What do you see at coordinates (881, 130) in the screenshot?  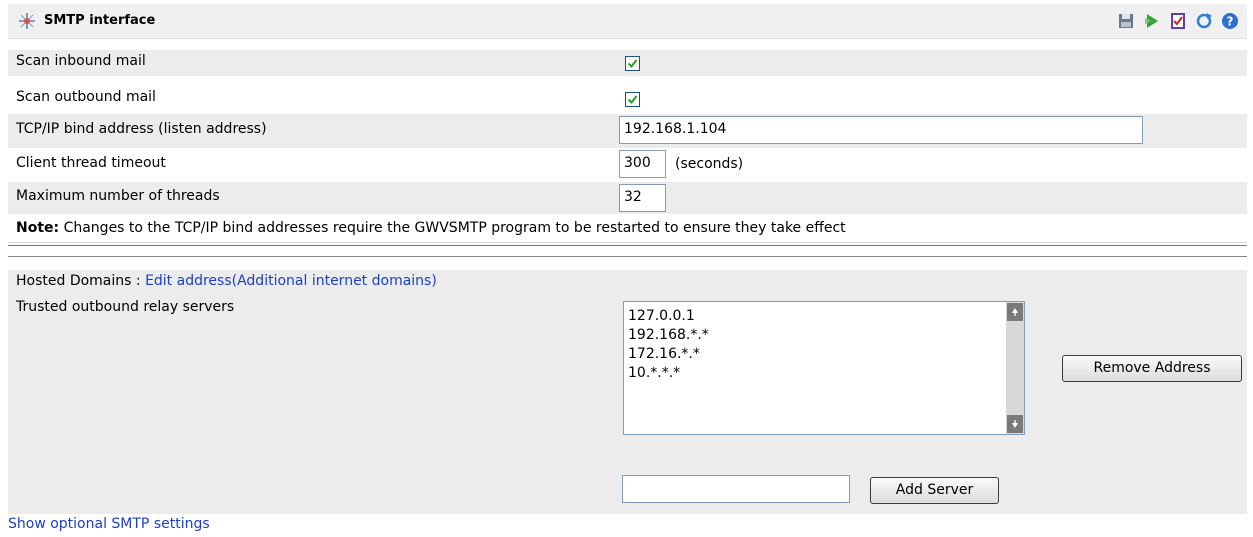 I see `bind-address-input: 192.168.1.104` at bounding box center [881, 130].